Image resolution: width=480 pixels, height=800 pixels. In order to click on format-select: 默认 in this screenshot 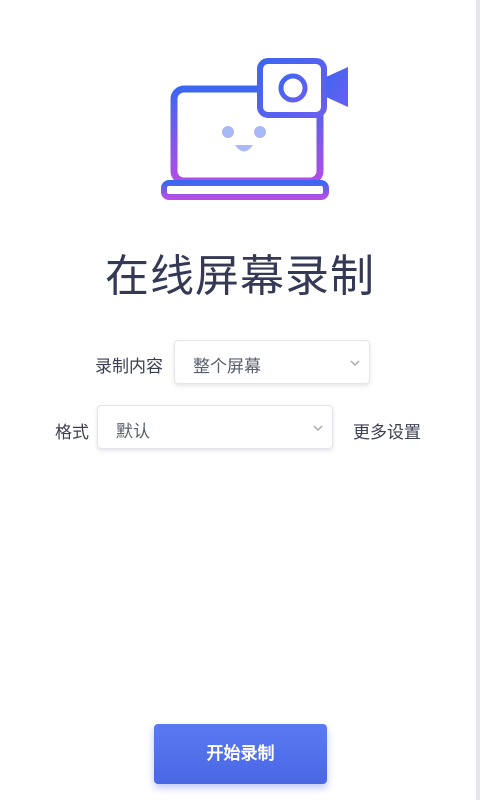, I will do `click(215, 427)`.